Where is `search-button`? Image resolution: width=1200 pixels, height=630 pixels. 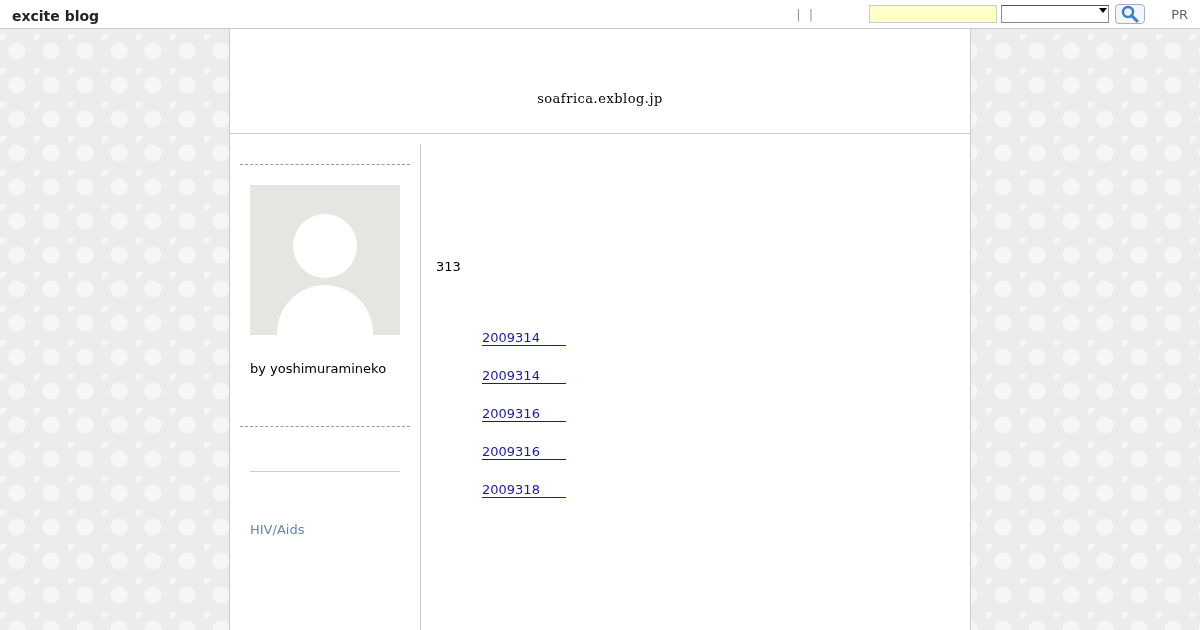
search-button is located at coordinates (1130, 14).